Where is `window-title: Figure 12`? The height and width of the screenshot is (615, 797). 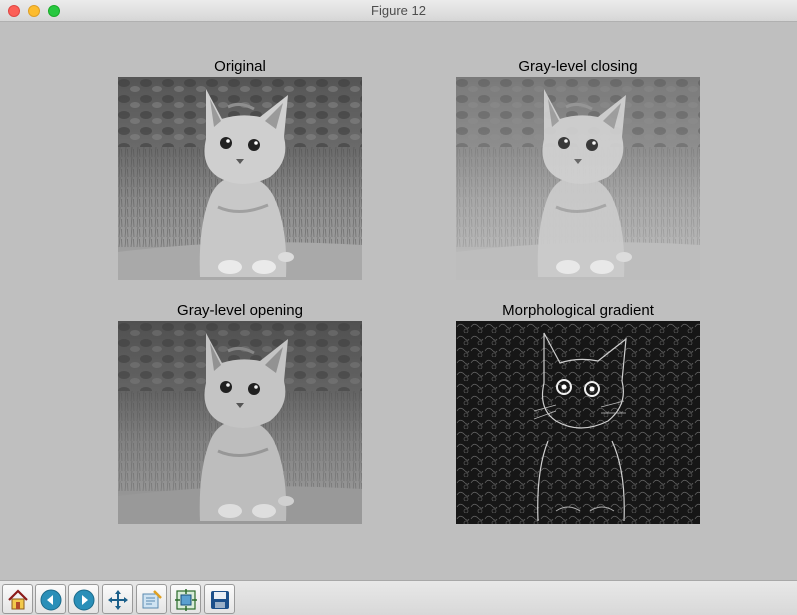 window-title: Figure 12 is located at coordinates (398, 10).